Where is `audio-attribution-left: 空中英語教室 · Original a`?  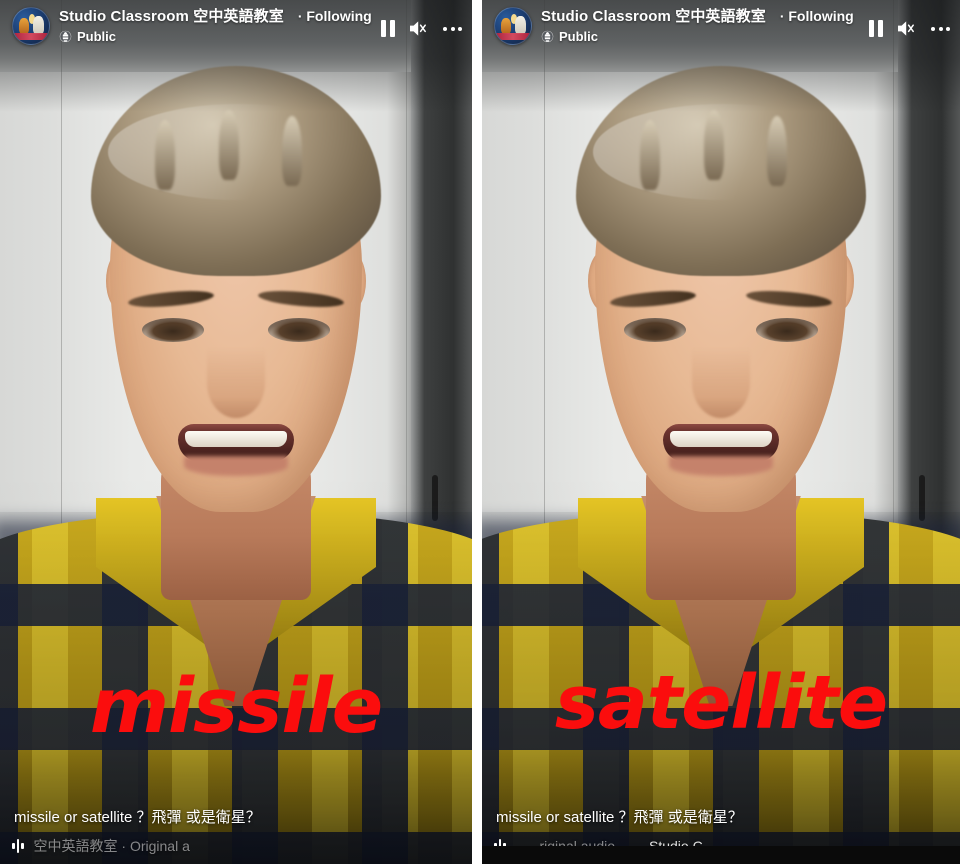
audio-attribution-left: 空中英語教室 · Original a is located at coordinates (236, 846).